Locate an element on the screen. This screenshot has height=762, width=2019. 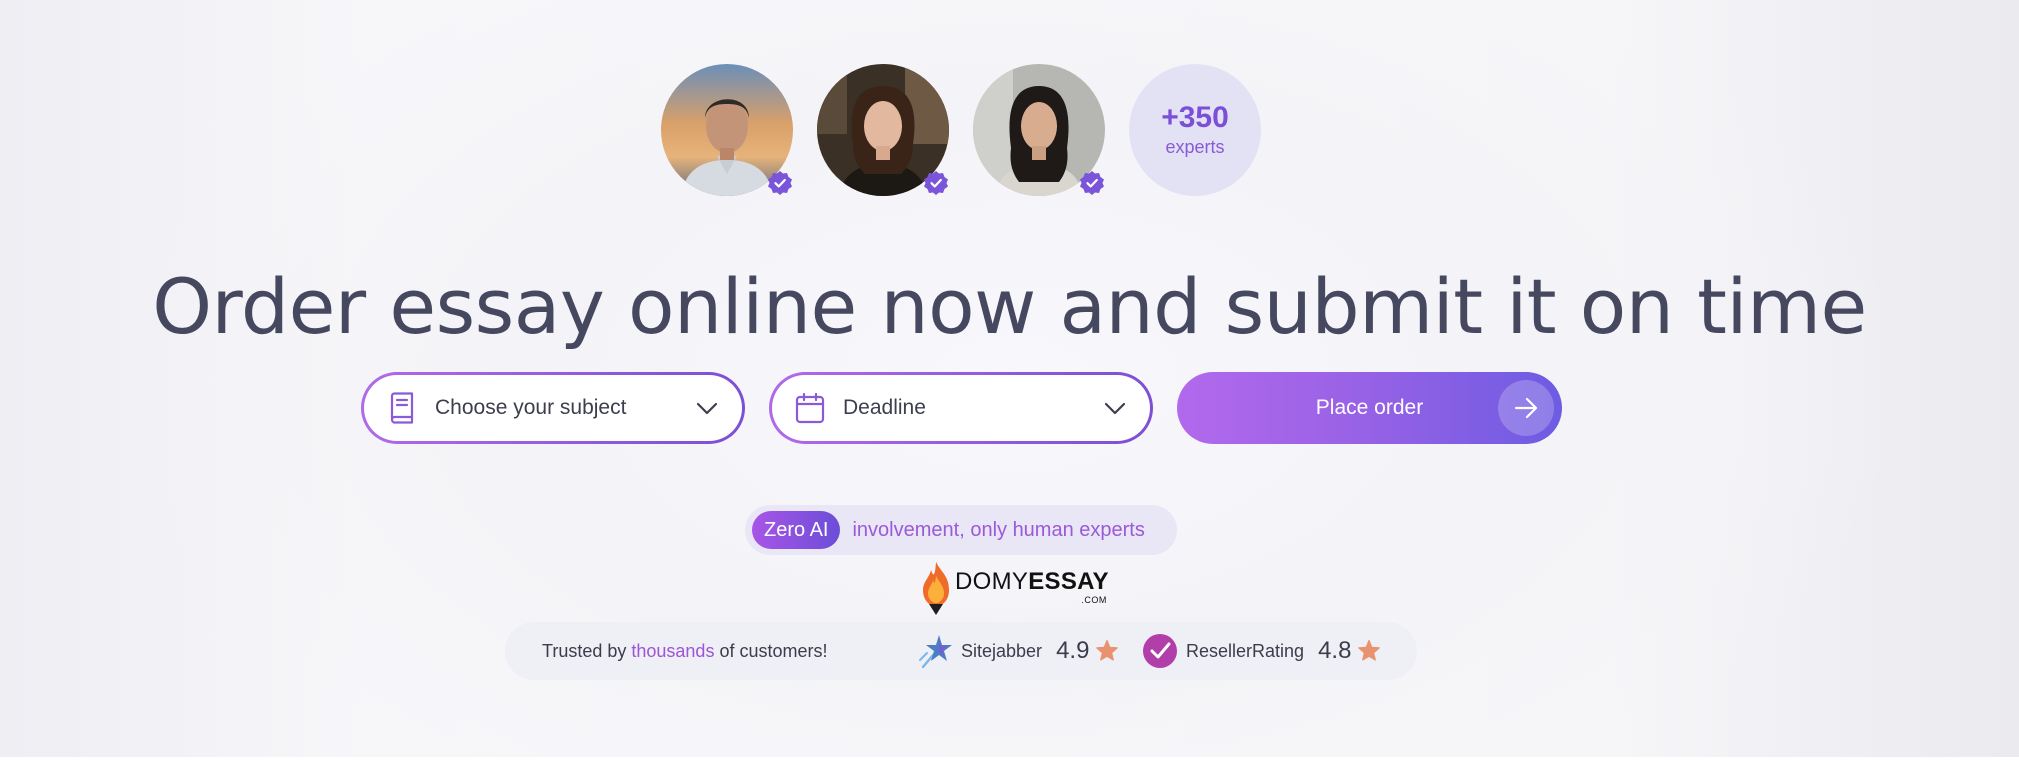
trusted-text: Trusted by thousands of customers! is located at coordinates (685, 651).